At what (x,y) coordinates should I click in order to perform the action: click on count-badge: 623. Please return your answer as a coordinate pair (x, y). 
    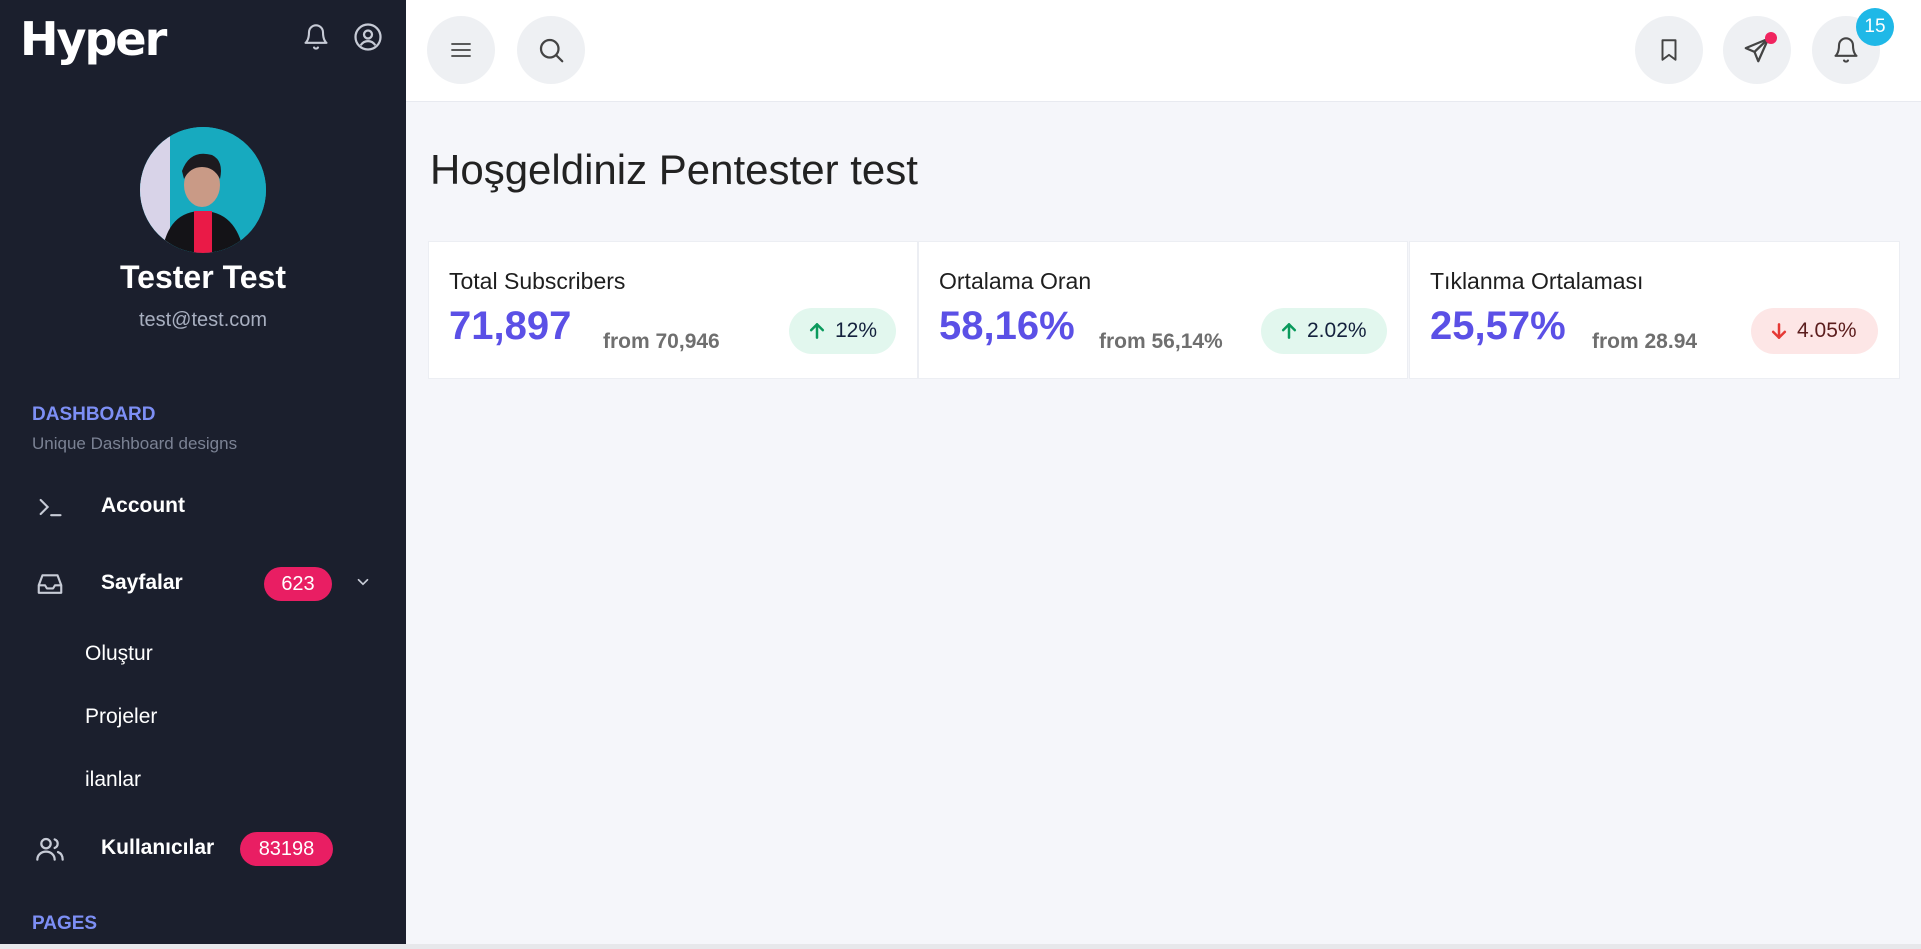
    Looking at the image, I should click on (298, 584).